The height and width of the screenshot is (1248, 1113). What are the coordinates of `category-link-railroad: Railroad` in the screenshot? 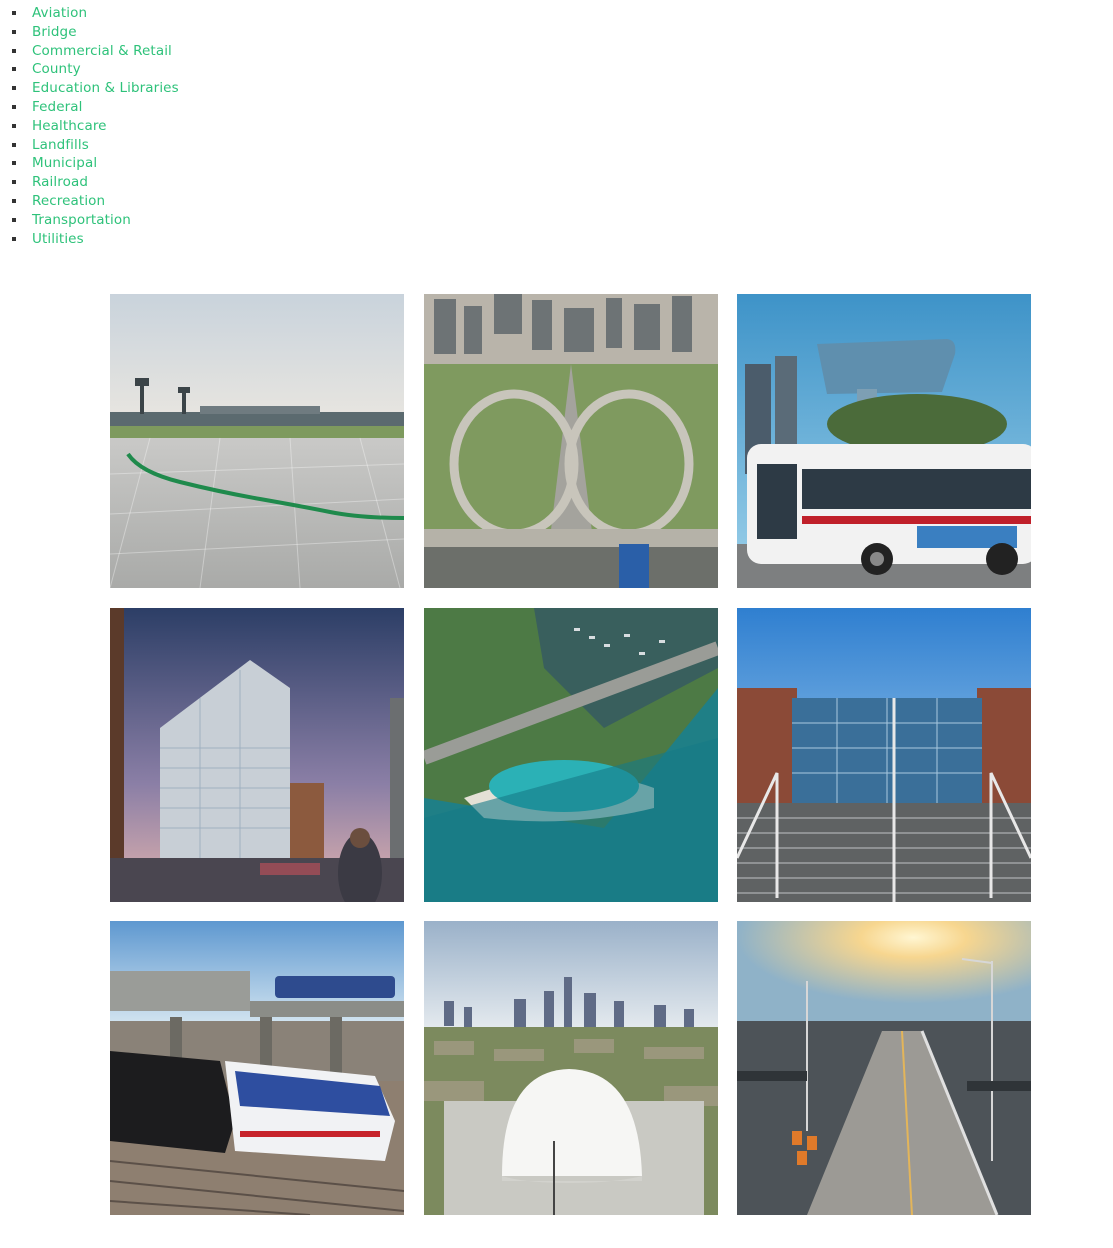 It's located at (60, 182).